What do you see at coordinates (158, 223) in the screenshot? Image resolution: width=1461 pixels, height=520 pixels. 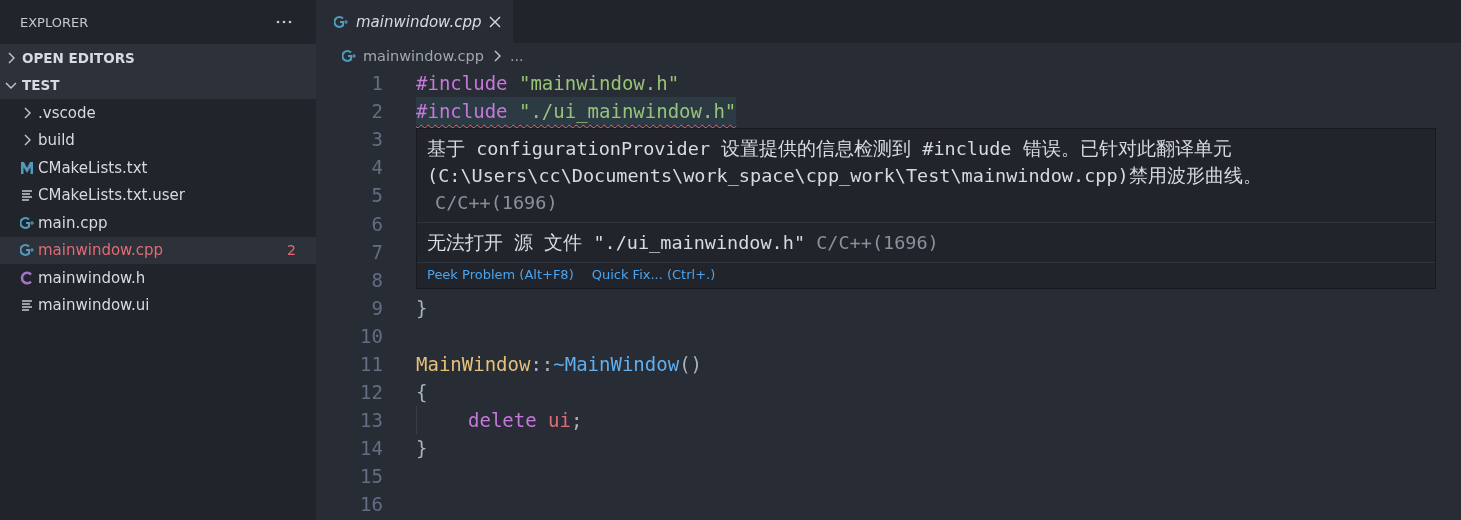 I see `file-tree-item: main.cpp` at bounding box center [158, 223].